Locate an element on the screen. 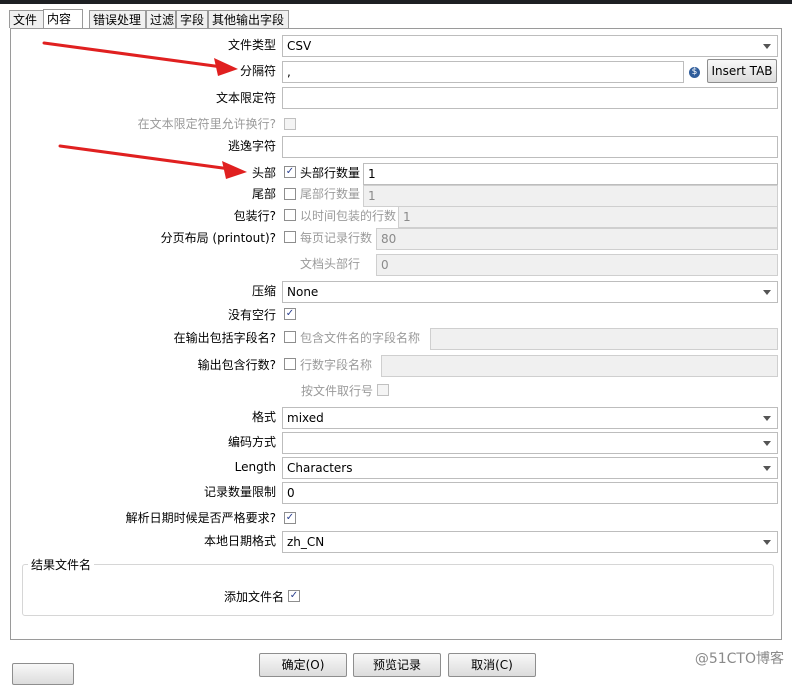  arrow-to-separator is located at coordinates (140, 58).